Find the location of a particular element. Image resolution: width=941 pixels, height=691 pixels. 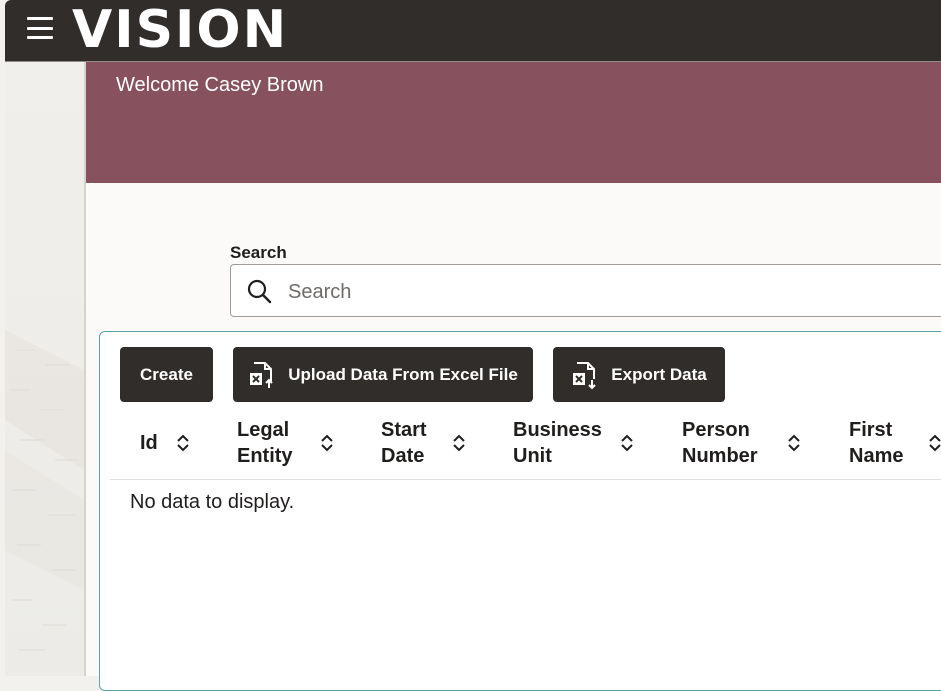

column-label: Unit is located at coordinates (532, 456).